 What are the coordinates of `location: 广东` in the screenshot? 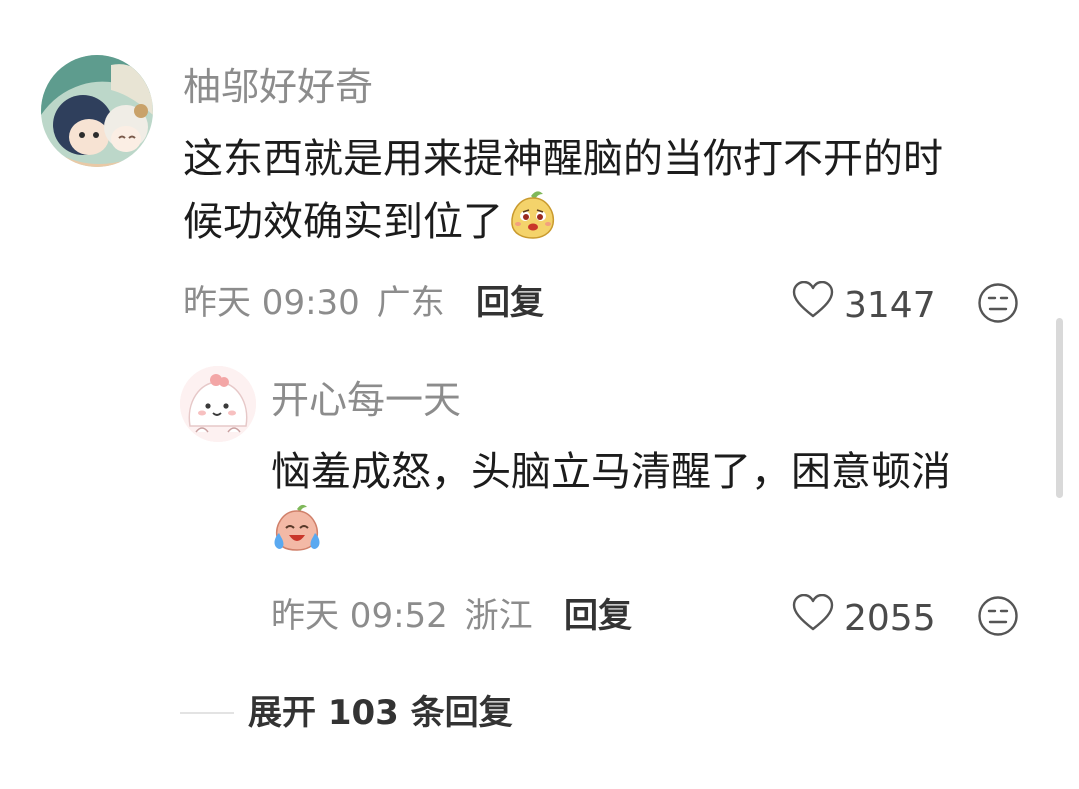 It's located at (410, 303).